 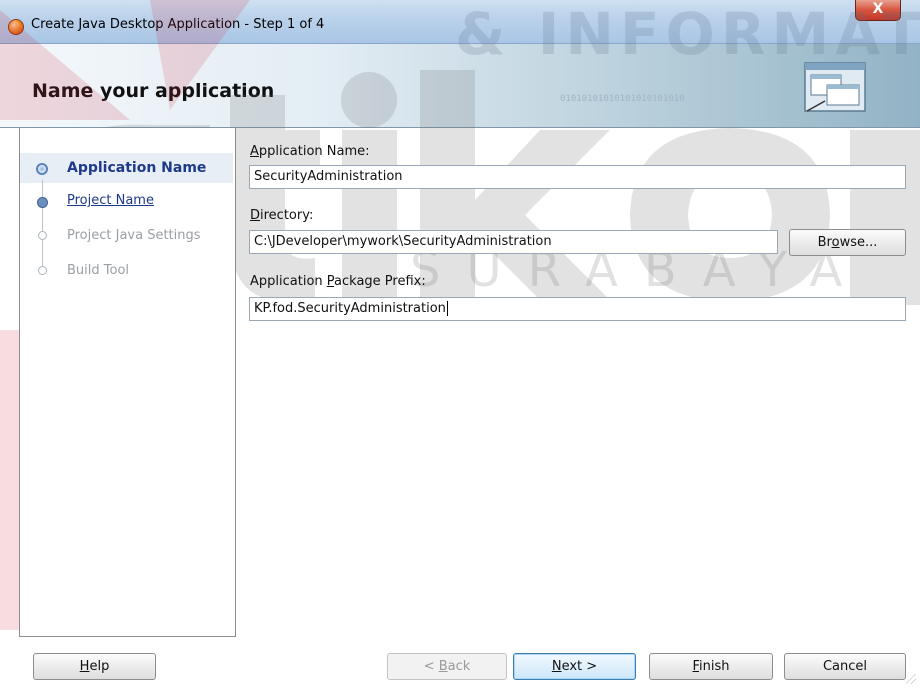 I want to click on app-icon, so click(x=16, y=27).